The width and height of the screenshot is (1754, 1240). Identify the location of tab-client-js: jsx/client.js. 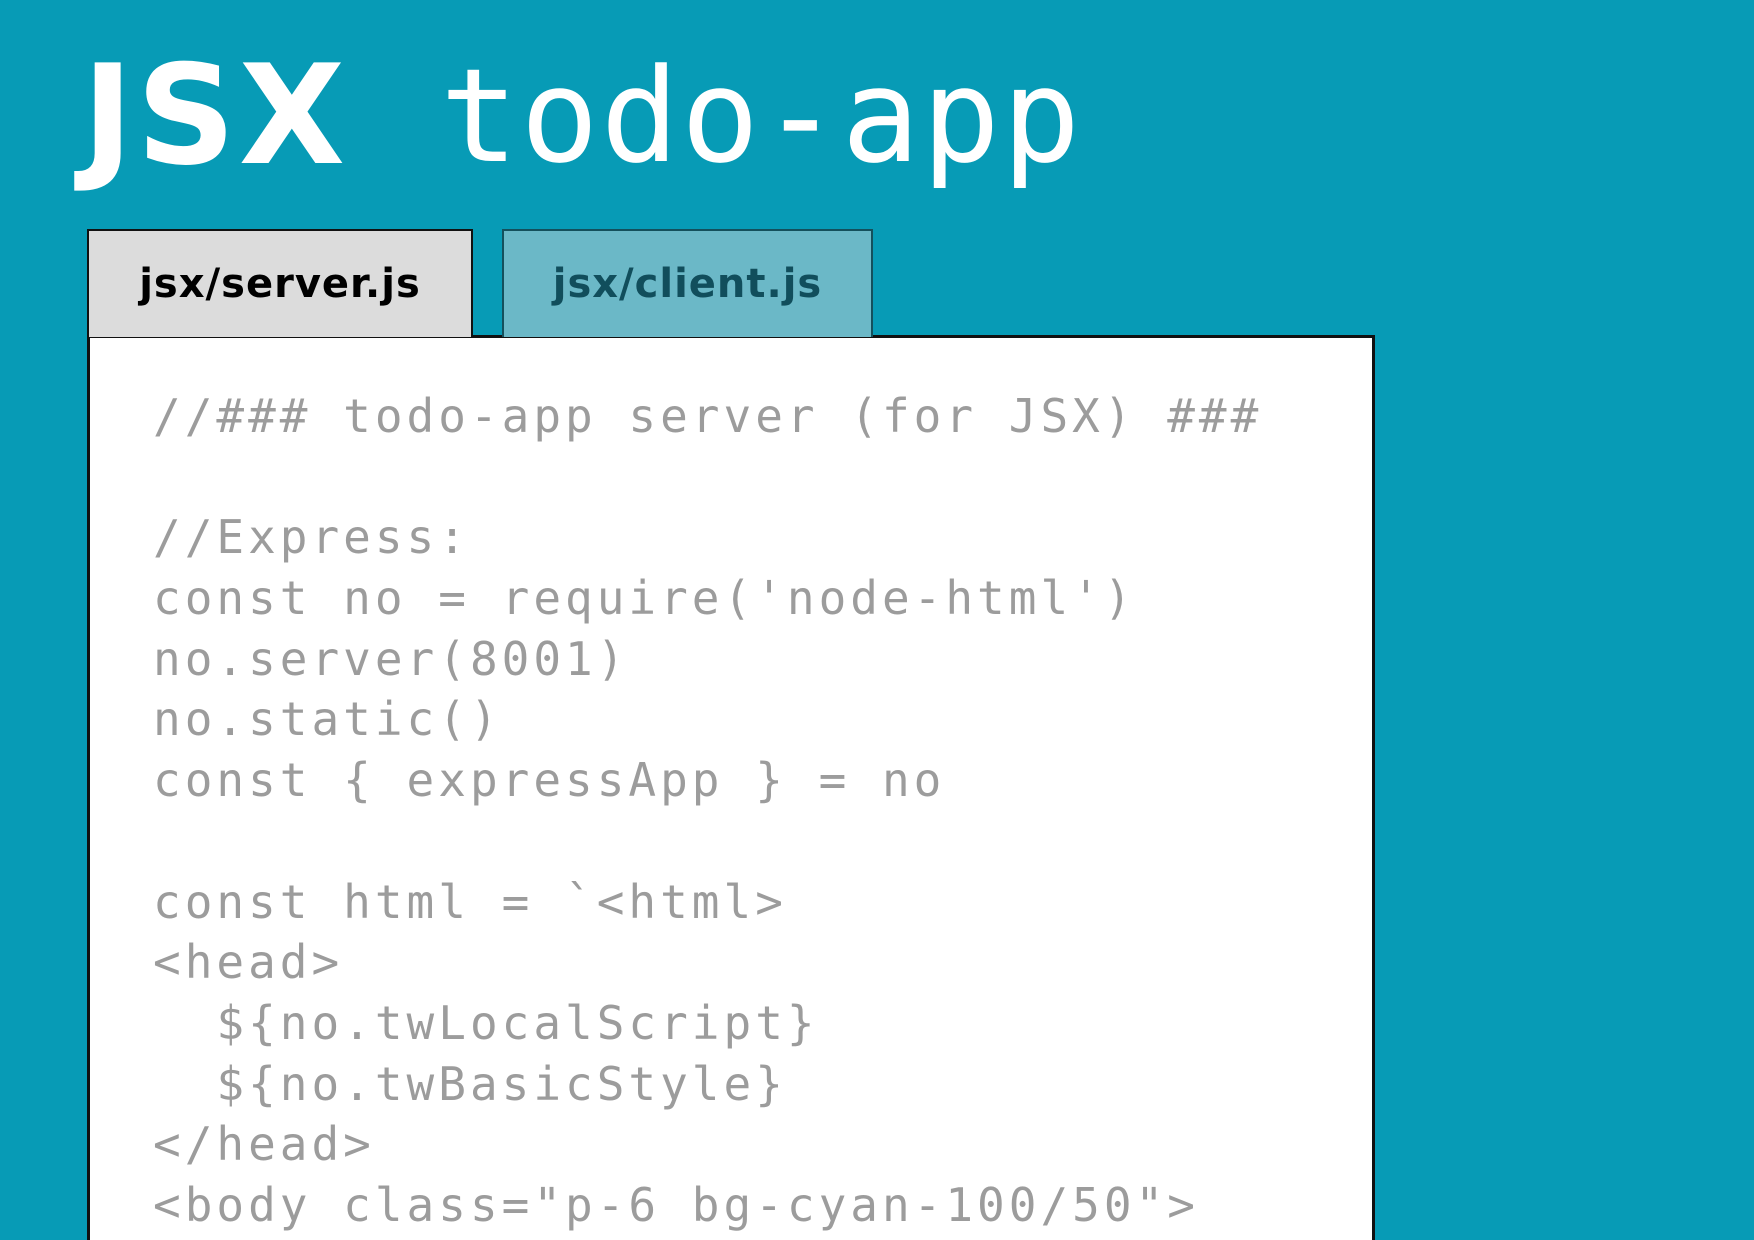
(687, 283).